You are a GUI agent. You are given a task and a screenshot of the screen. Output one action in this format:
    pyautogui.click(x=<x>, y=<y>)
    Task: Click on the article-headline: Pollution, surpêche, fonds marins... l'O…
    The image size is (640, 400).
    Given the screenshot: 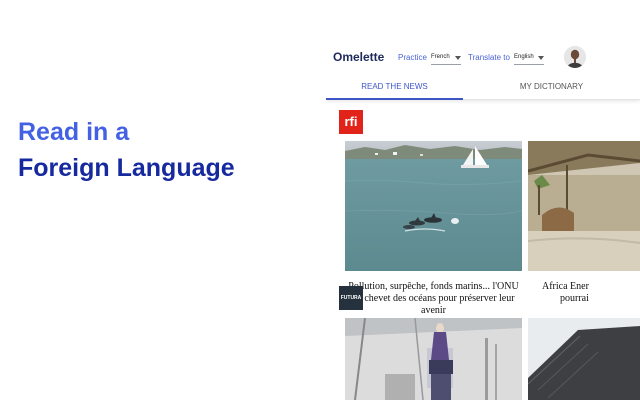 What is the action you would take?
    pyautogui.click(x=433, y=299)
    